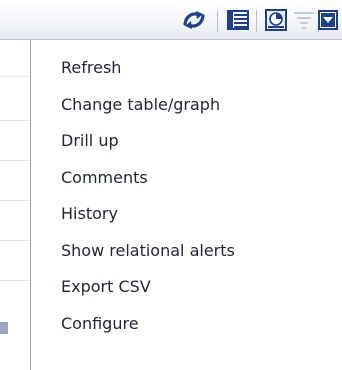 Image resolution: width=342 pixels, height=370 pixels. I want to click on filter-button, so click(304, 20).